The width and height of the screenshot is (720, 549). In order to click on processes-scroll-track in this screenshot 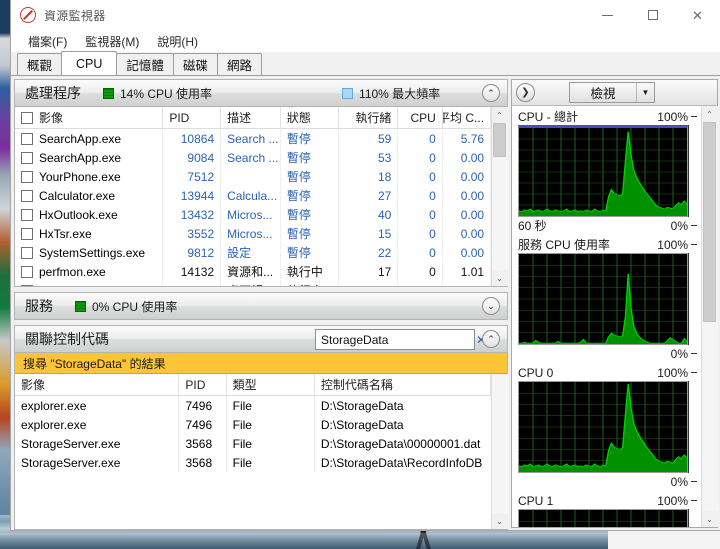, I will do `click(499, 196)`.